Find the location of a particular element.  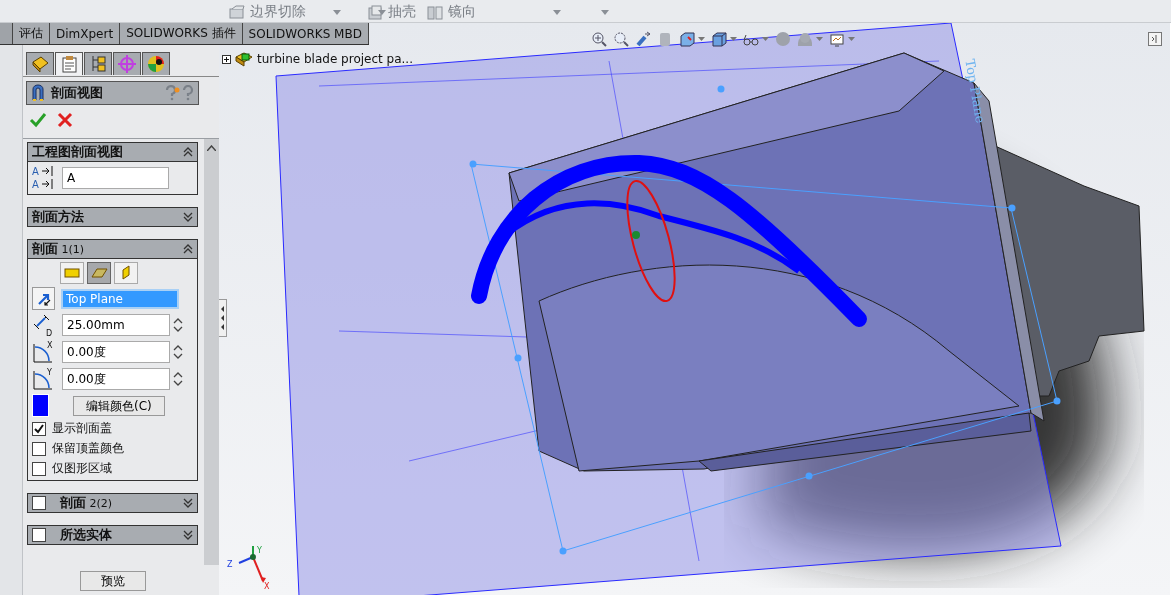

zoom-area-icon is located at coordinates (621, 39).